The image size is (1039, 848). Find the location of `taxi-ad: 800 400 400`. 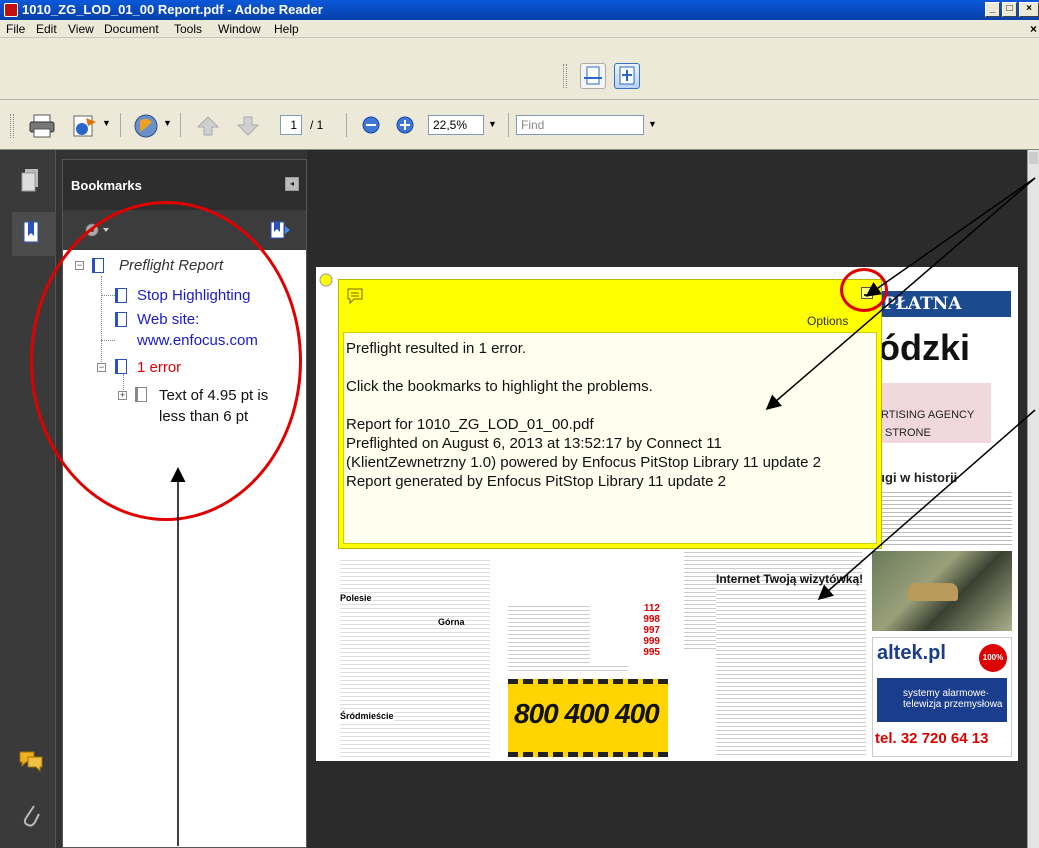

taxi-ad: 800 400 400 is located at coordinates (588, 718).